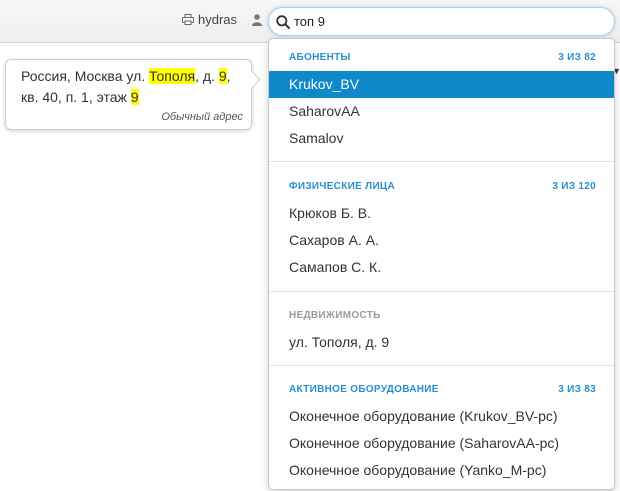  What do you see at coordinates (76, 97) in the screenshot?
I see `address-text: кв. 40, п. 1, этаж` at bounding box center [76, 97].